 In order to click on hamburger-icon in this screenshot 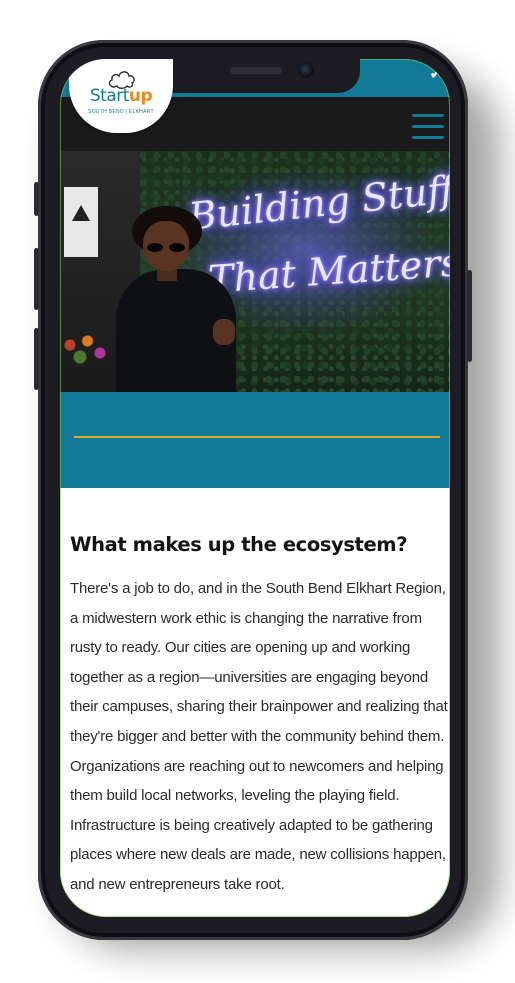, I will do `click(428, 127)`.